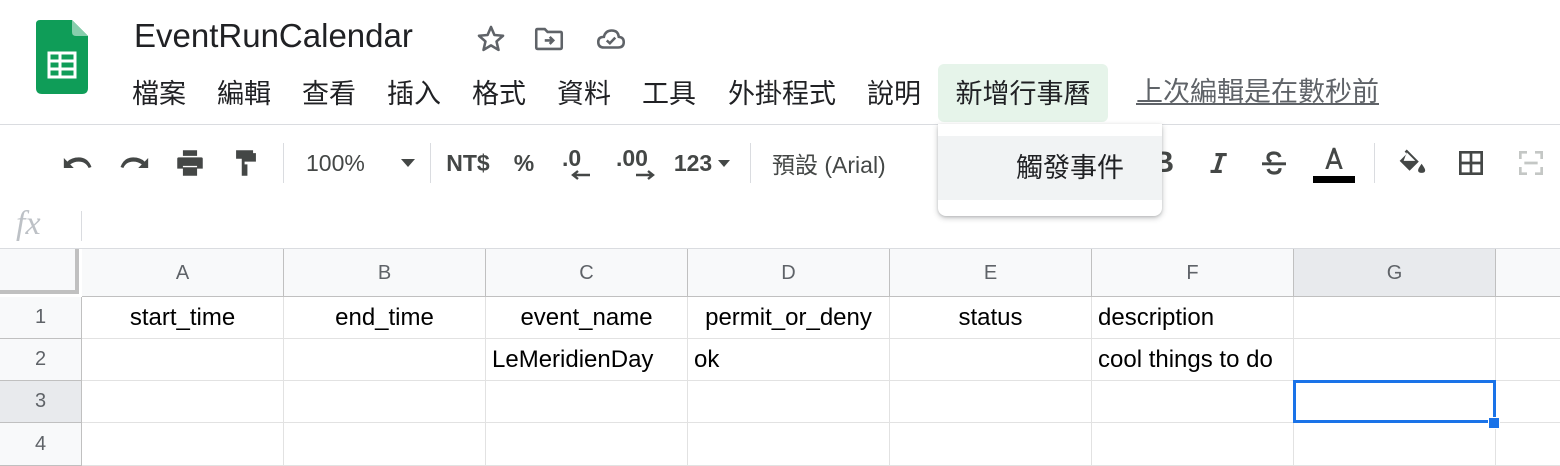  What do you see at coordinates (587, 318) in the screenshot?
I see `cell-c1: event_name` at bounding box center [587, 318].